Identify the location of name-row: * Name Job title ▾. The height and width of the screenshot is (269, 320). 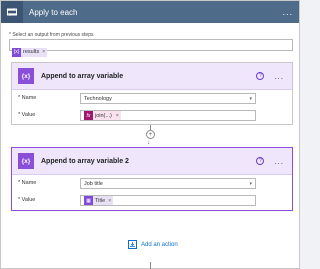
(152, 183).